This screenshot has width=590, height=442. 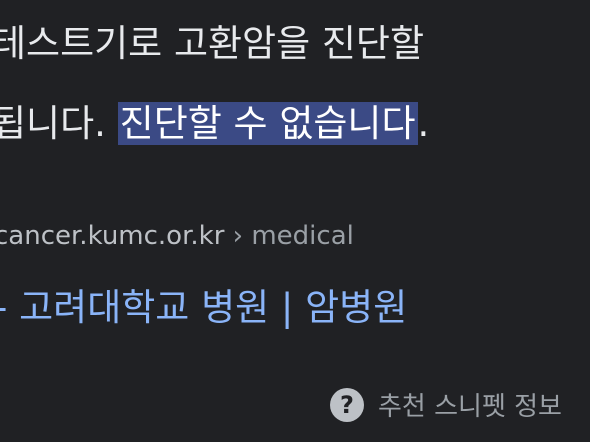 I want to click on question-circle-icon: ?, so click(x=347, y=404).